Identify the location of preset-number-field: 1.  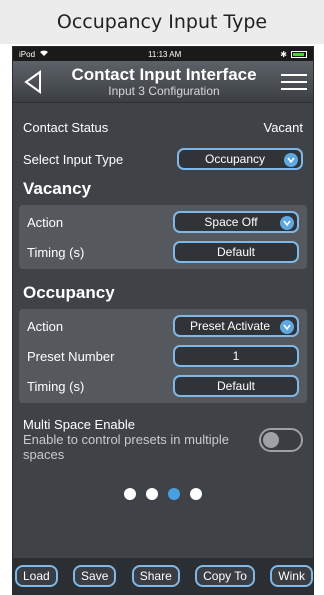
(236, 356).